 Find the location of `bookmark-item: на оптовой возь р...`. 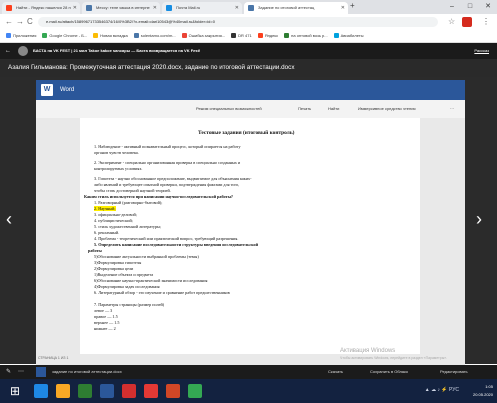

bookmark-item: на оптовой возь р... is located at coordinates (306, 36).